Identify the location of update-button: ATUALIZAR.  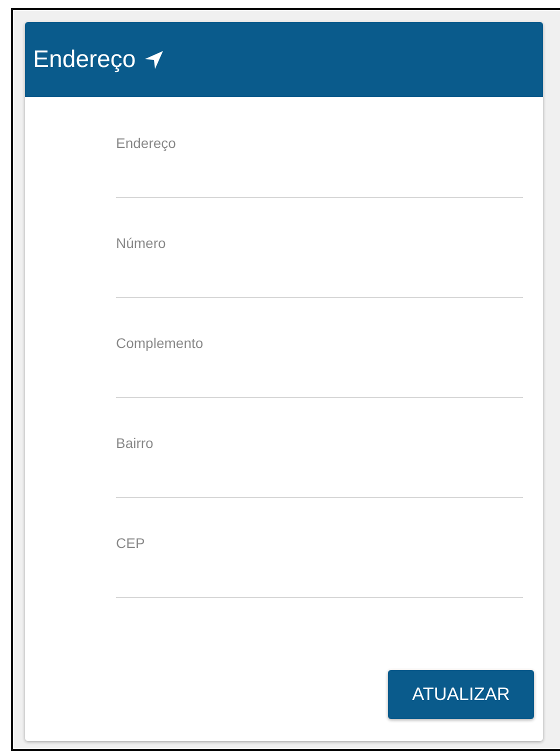
(461, 694).